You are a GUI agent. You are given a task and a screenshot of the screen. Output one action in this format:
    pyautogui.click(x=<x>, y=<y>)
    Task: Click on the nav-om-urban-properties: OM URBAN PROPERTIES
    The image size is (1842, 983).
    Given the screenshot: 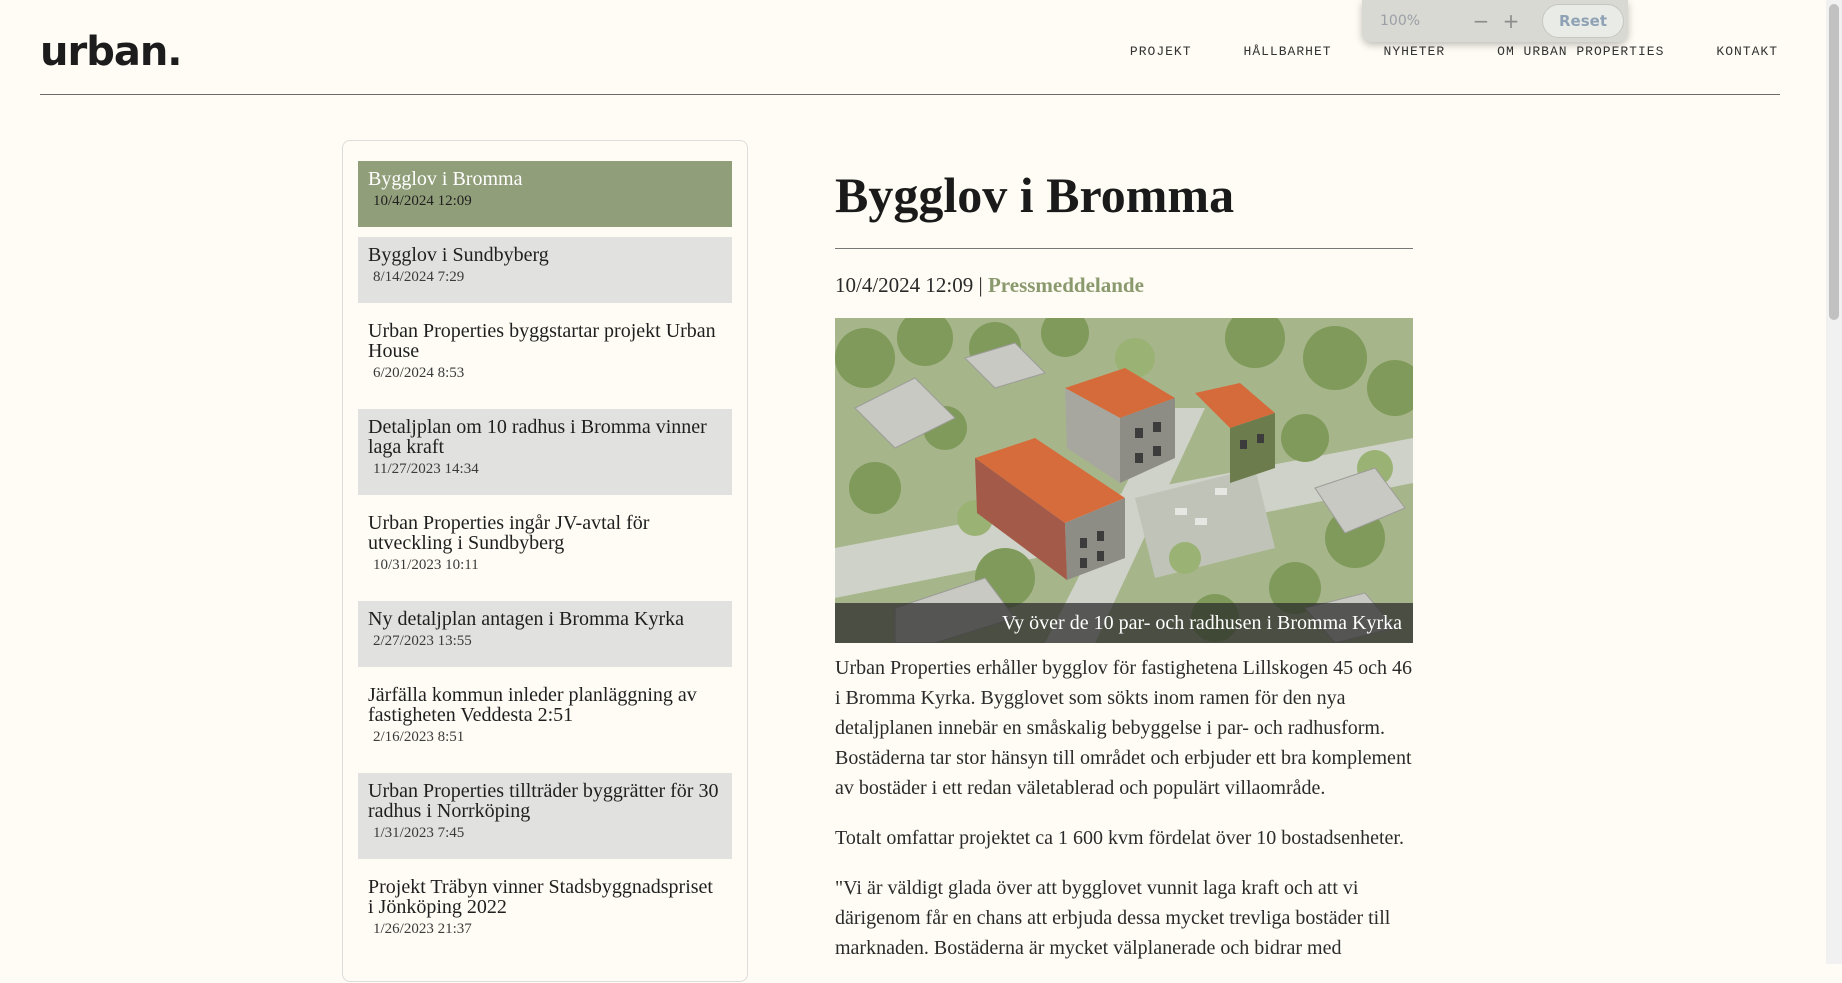 What is the action you would take?
    pyautogui.click(x=1580, y=51)
    